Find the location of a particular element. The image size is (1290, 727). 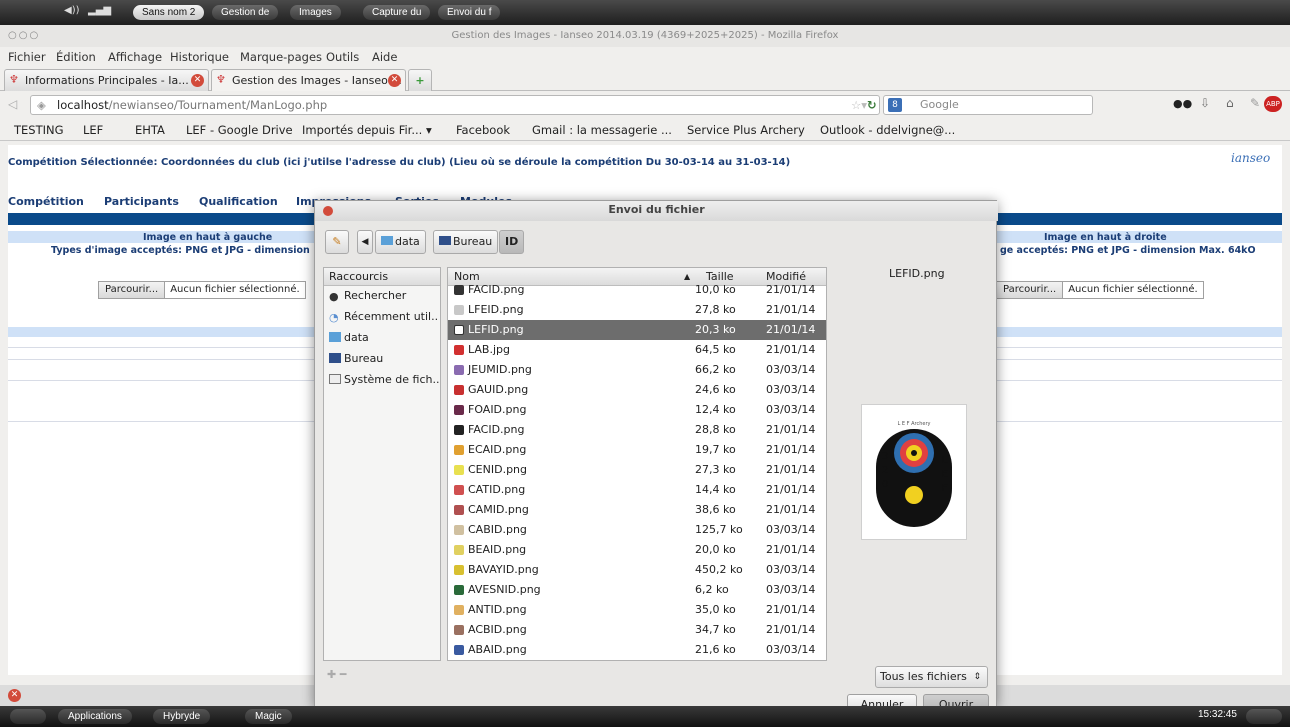

file-row: ACBID.png 34,7 ko 21/01/14 is located at coordinates (637, 630).